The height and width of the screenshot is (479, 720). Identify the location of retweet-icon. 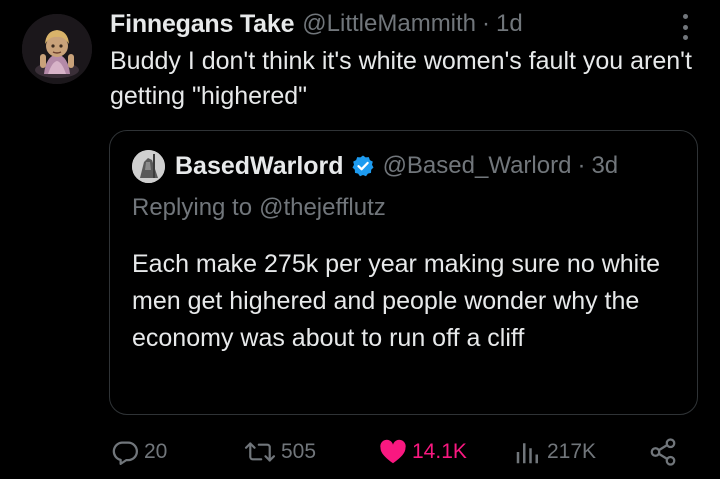
(260, 452).